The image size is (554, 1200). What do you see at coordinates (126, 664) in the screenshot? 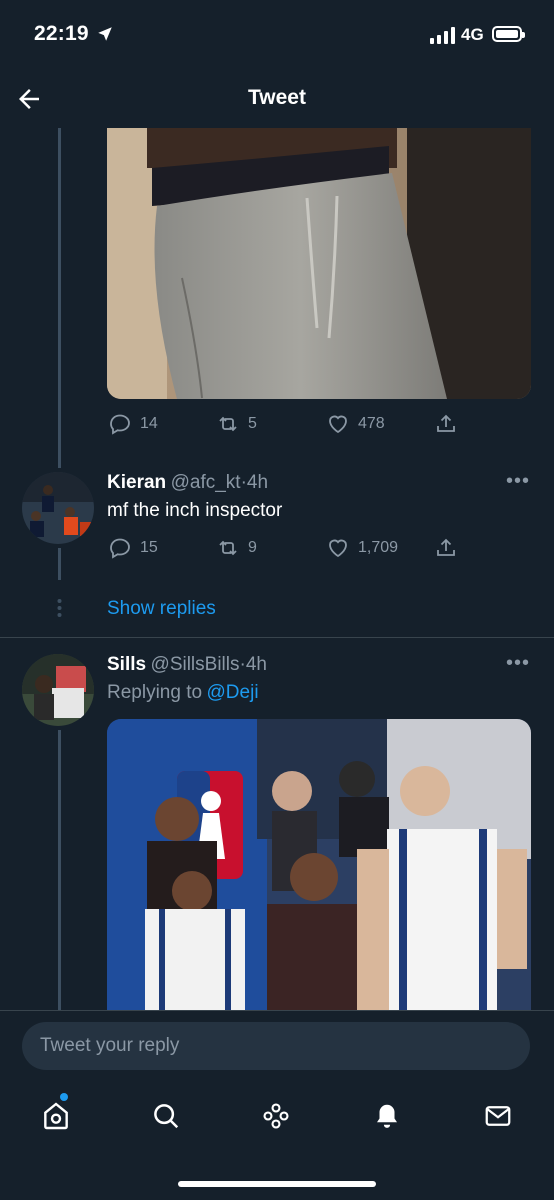
I see `display-name: Sills` at bounding box center [126, 664].